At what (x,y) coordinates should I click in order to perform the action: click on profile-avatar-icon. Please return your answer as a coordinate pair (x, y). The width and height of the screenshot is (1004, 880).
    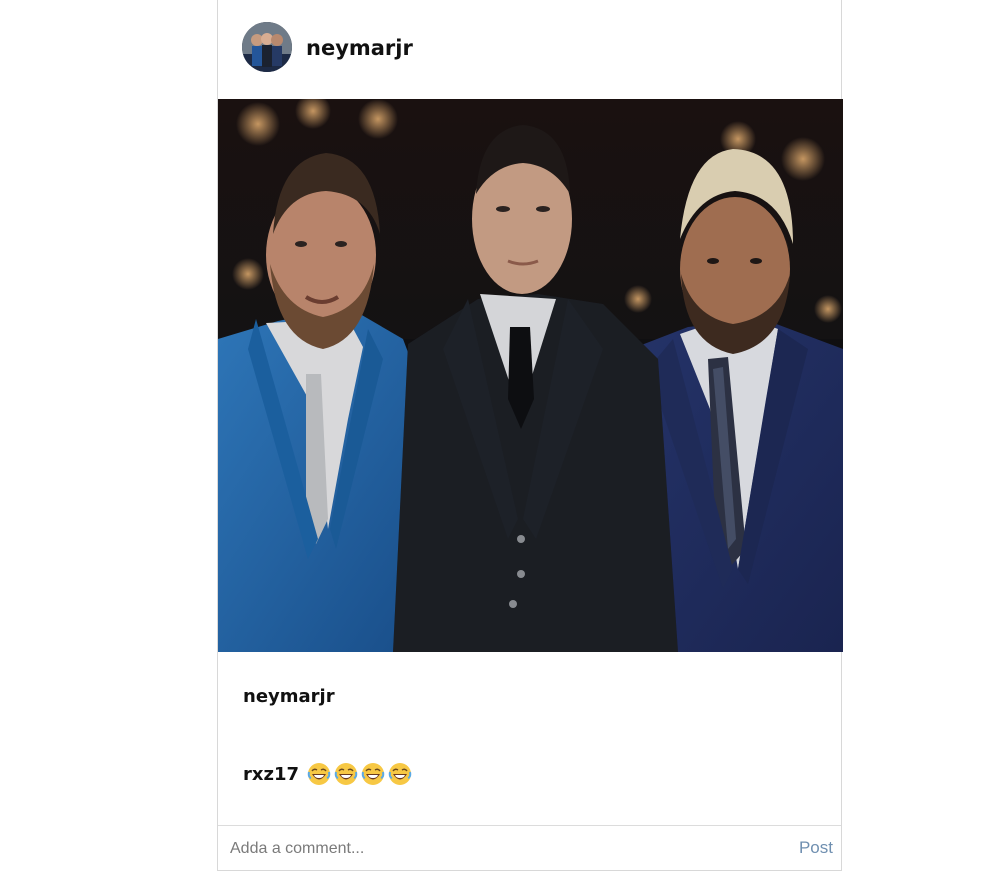
    Looking at the image, I should click on (267, 47).